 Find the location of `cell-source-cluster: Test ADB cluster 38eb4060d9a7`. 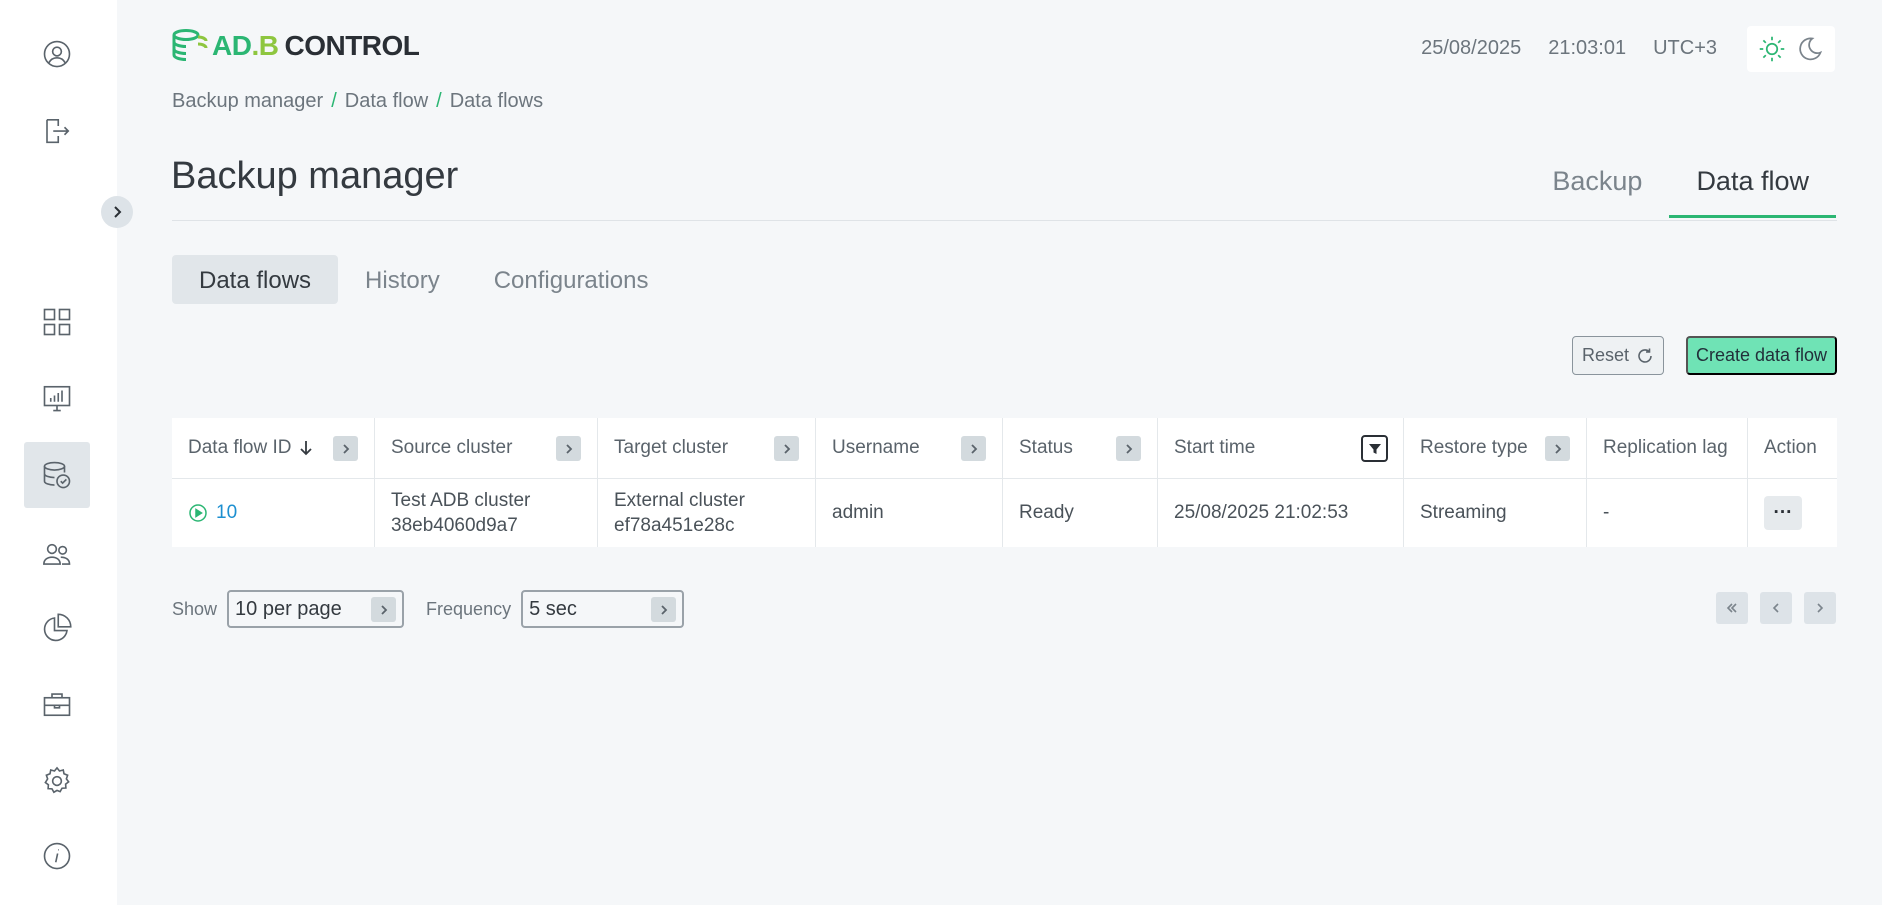

cell-source-cluster: Test ADB cluster 38eb4060d9a7 is located at coordinates (486, 513).